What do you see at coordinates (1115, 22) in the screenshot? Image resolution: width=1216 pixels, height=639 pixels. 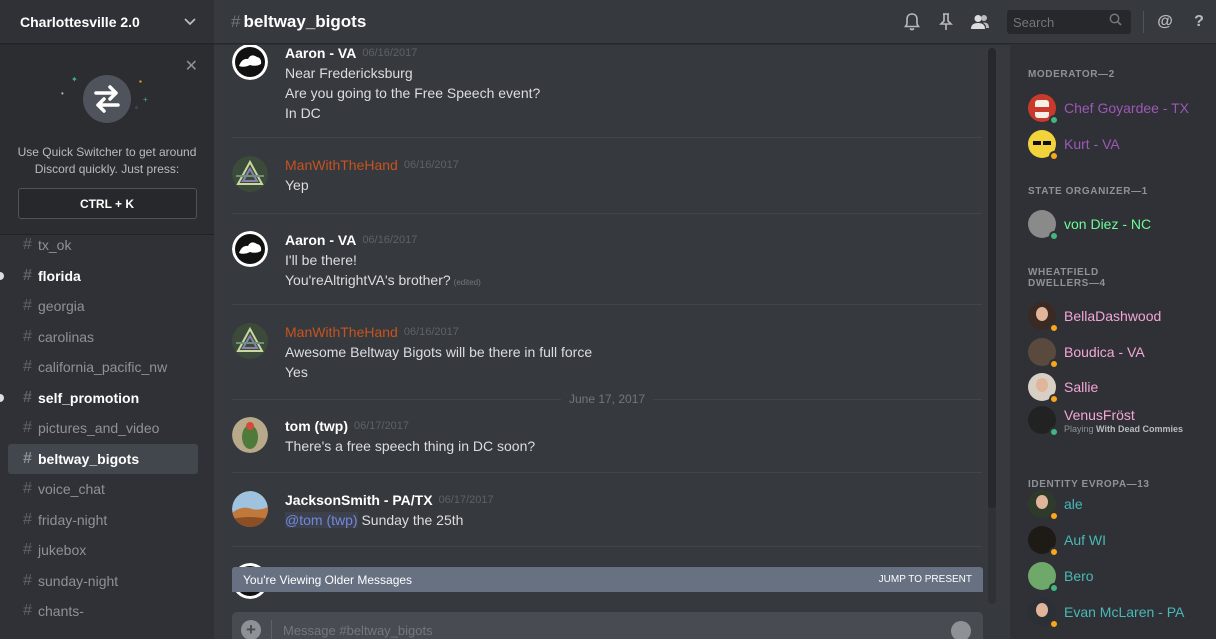 I see `search-icon` at bounding box center [1115, 22].